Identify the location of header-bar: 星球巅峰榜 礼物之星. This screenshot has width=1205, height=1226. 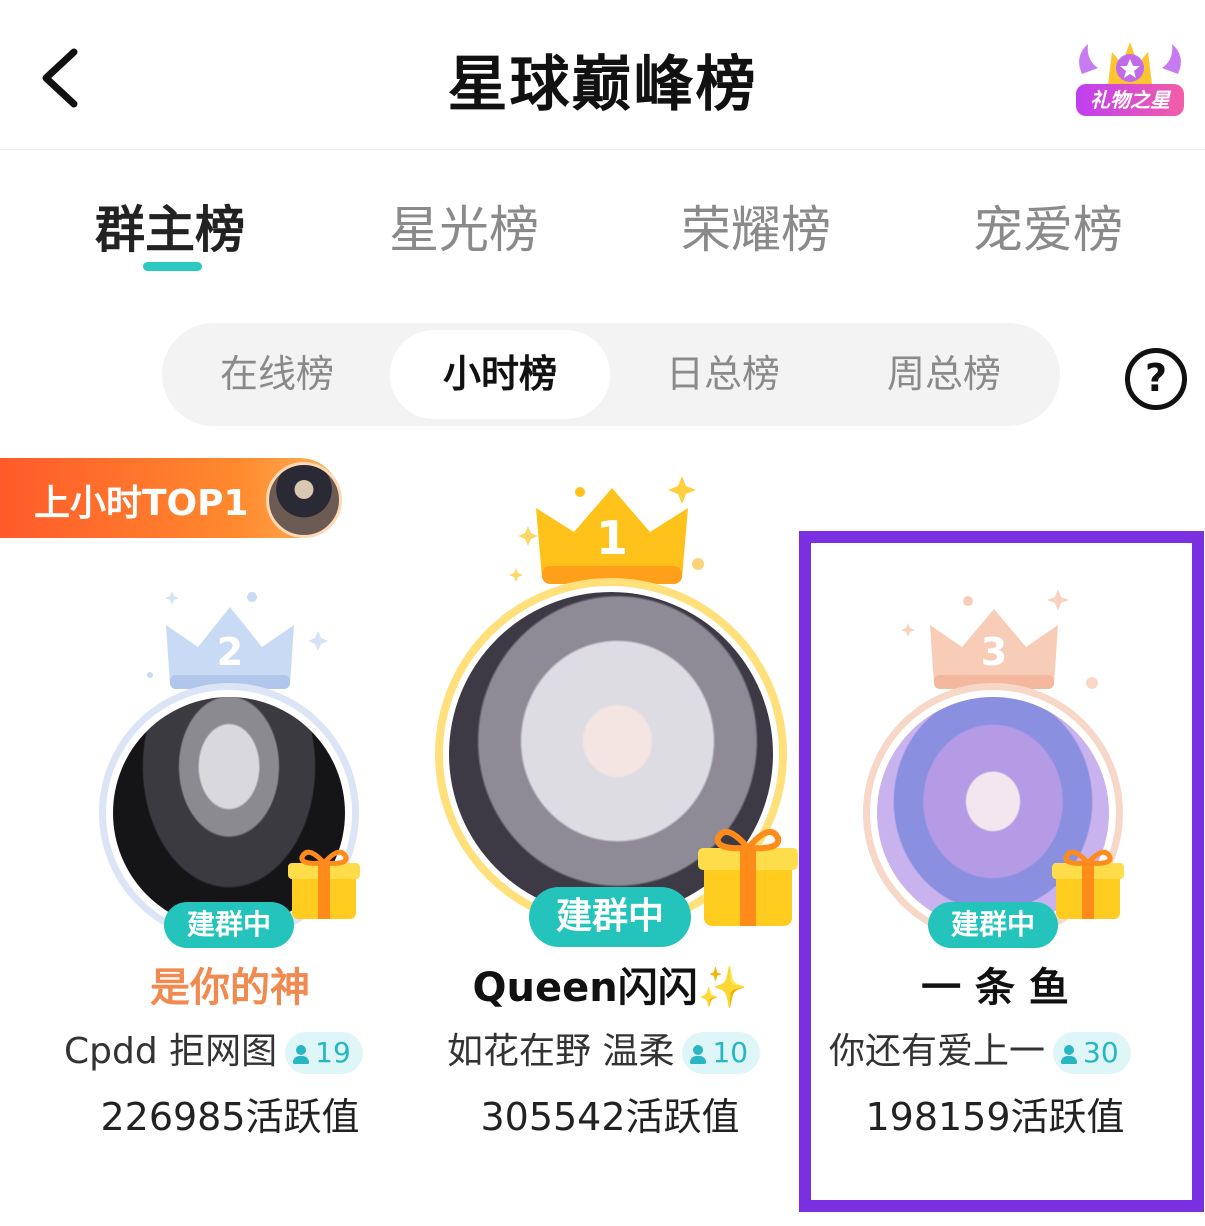
(602, 75).